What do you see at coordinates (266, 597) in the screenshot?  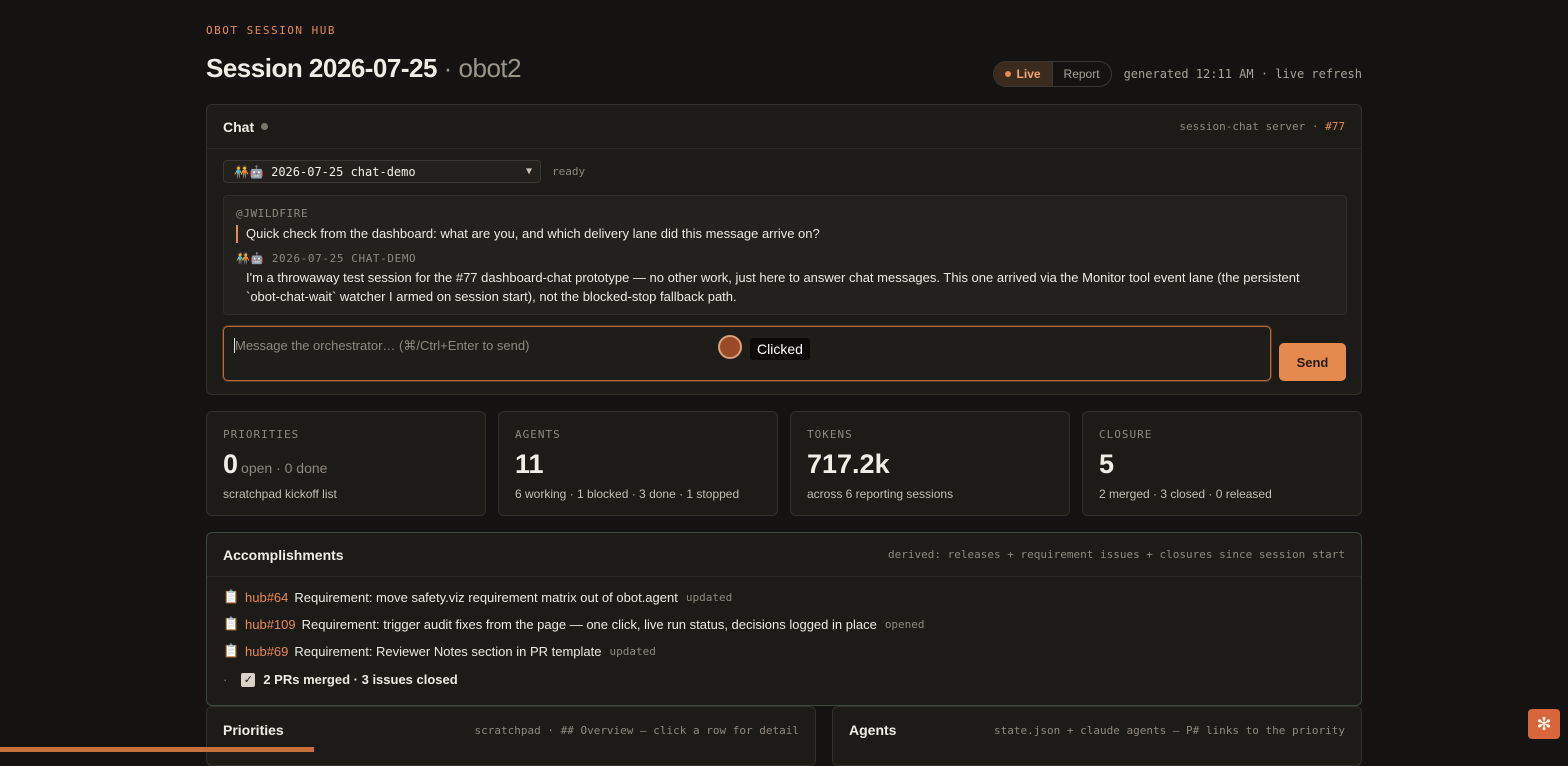 I see `issue-link: hub#64` at bounding box center [266, 597].